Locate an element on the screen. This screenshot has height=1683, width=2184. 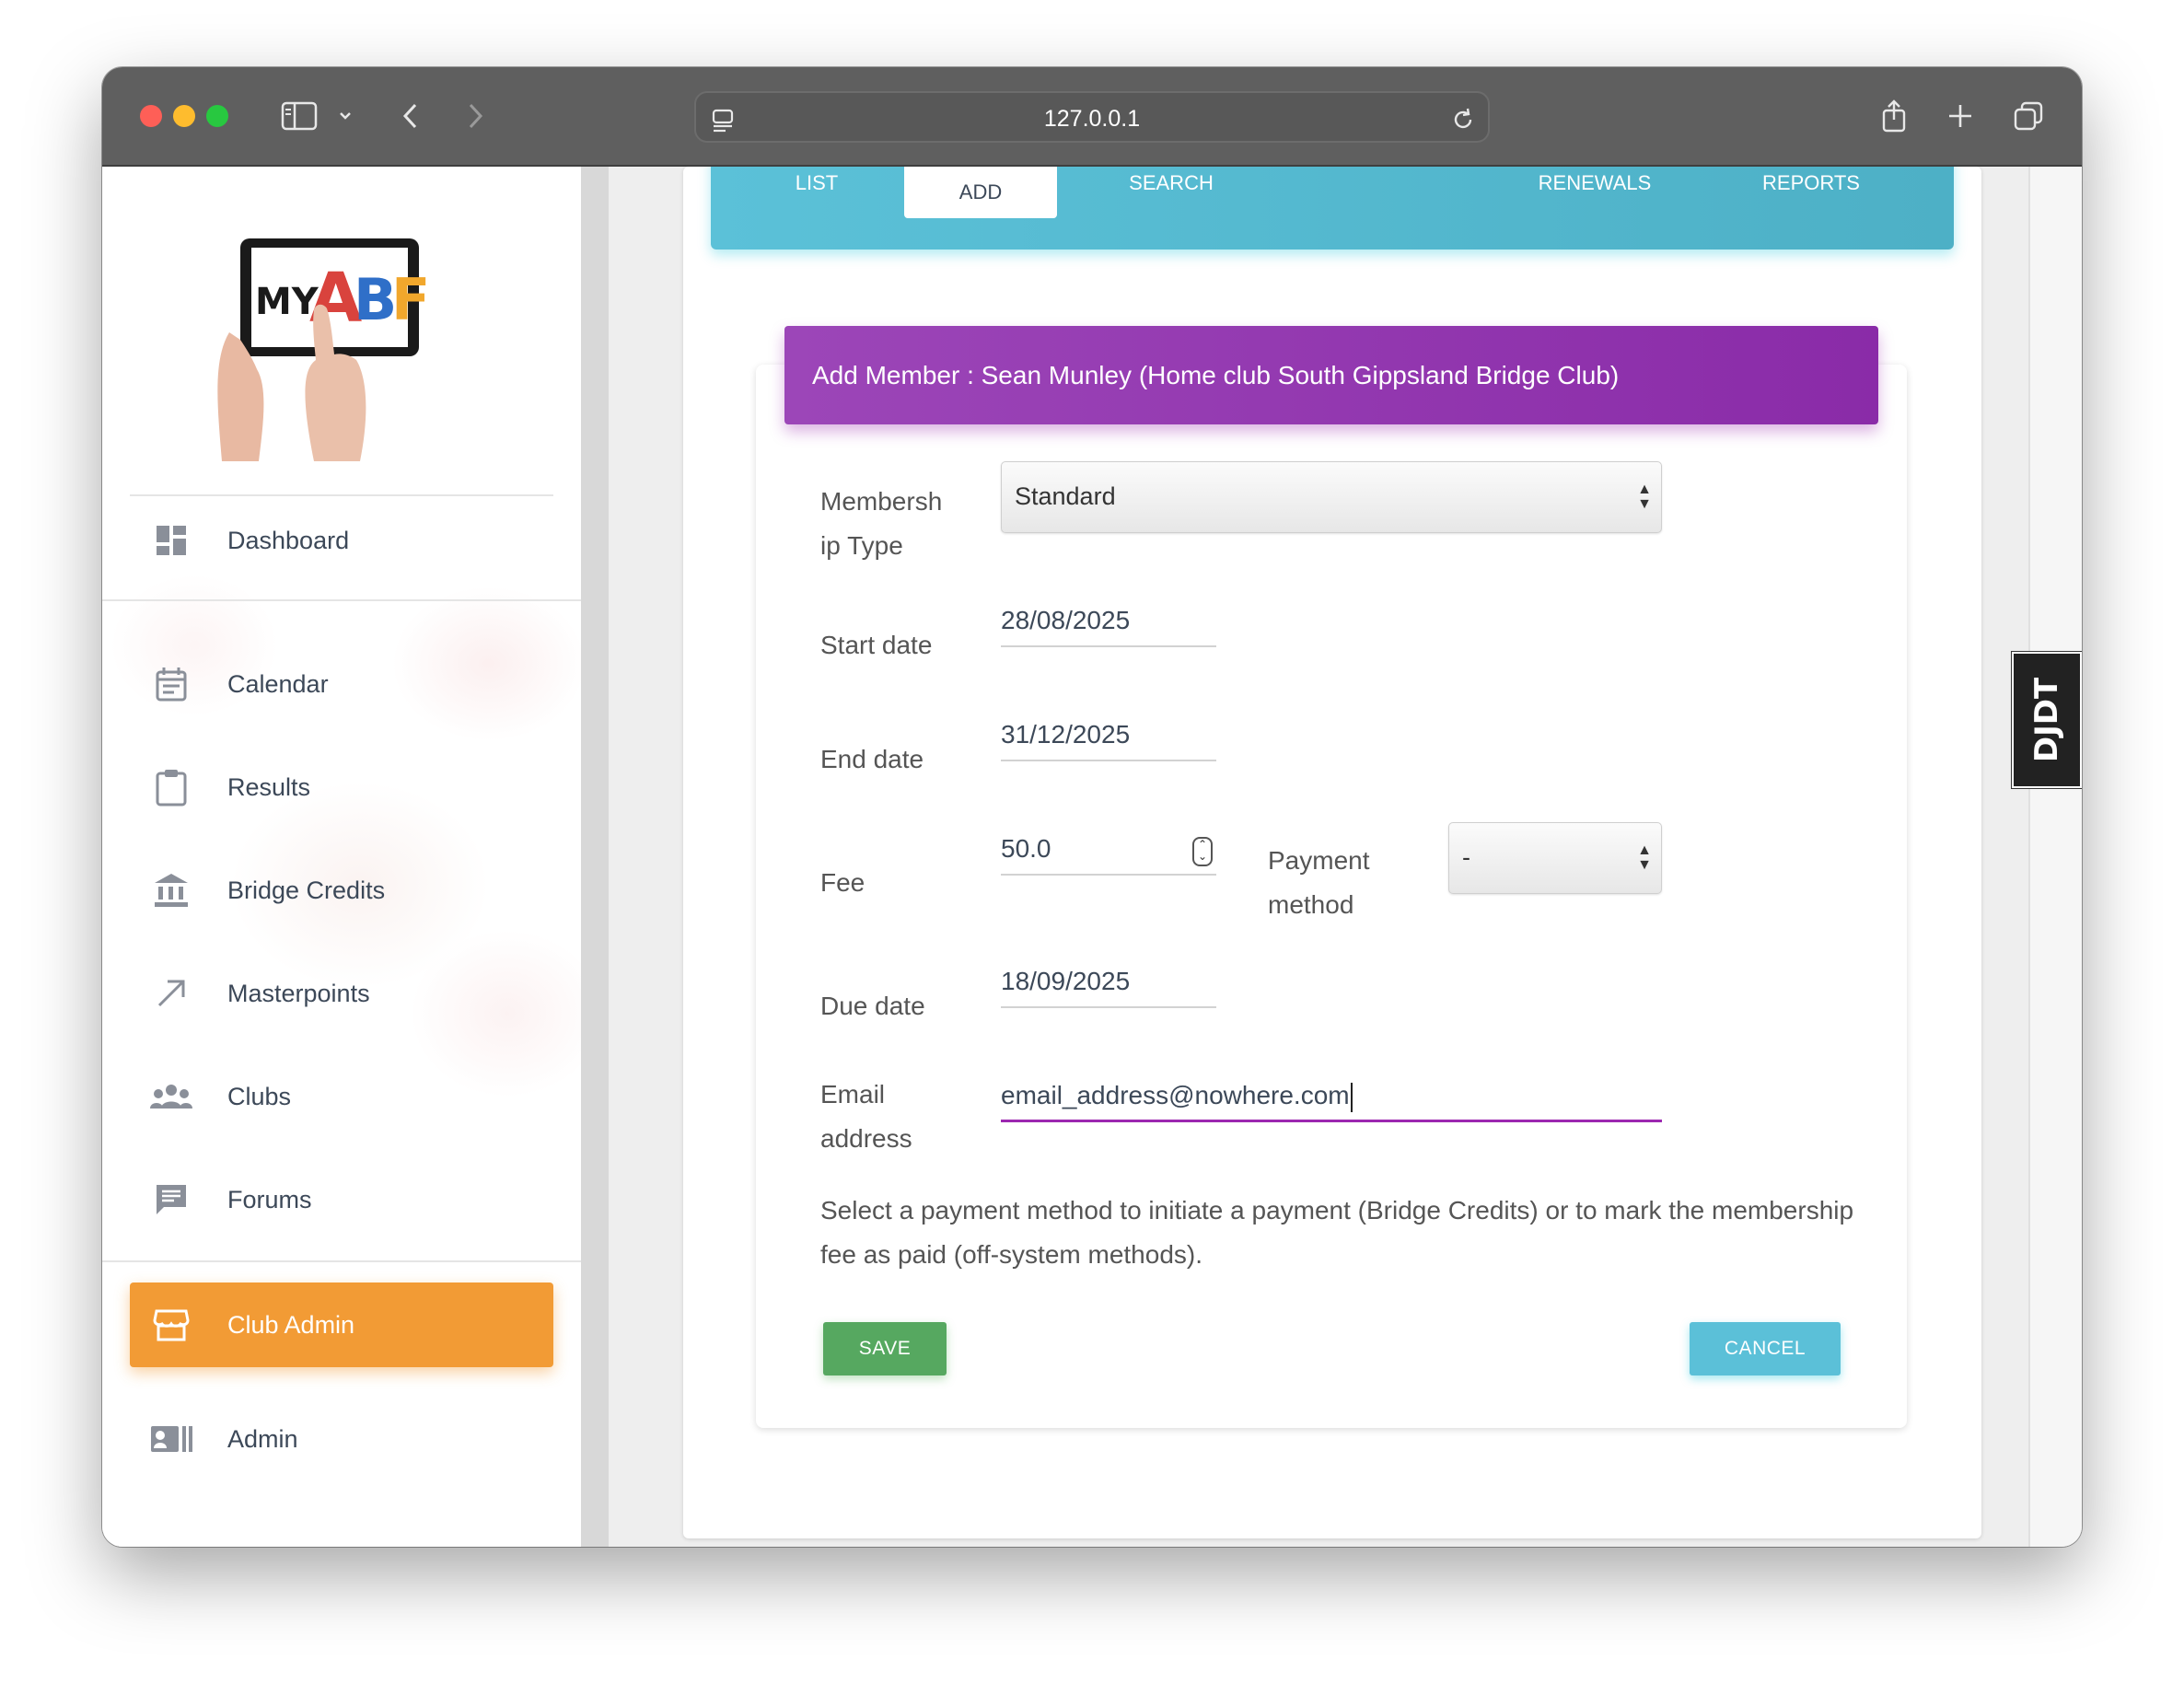
new-tab-icon is located at coordinates (1960, 116).